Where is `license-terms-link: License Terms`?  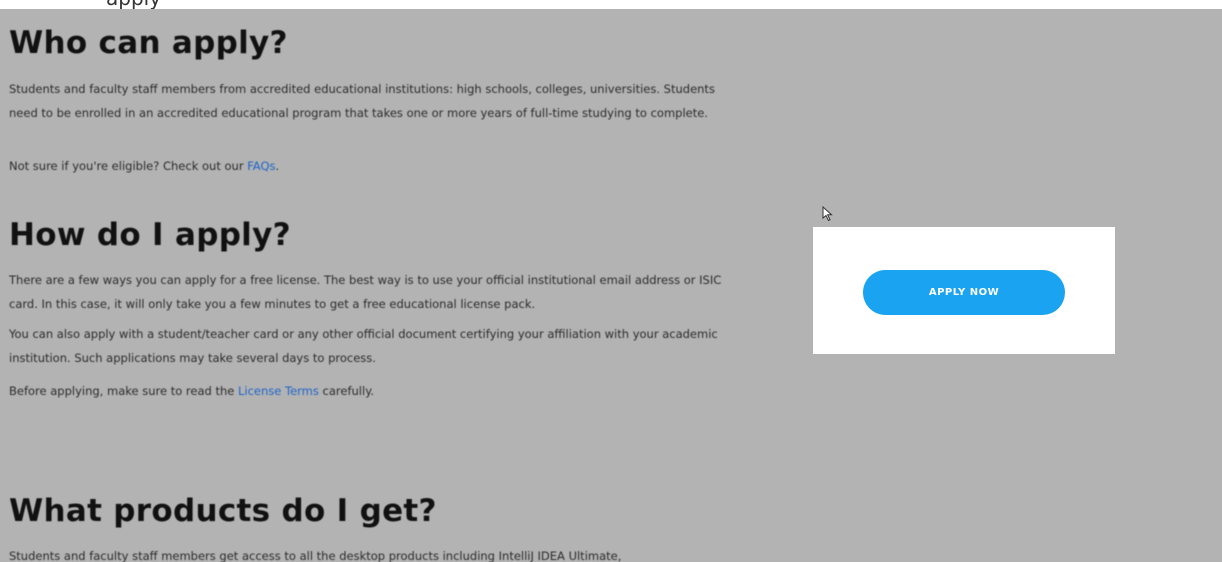
license-terms-link: License Terms is located at coordinates (278, 391).